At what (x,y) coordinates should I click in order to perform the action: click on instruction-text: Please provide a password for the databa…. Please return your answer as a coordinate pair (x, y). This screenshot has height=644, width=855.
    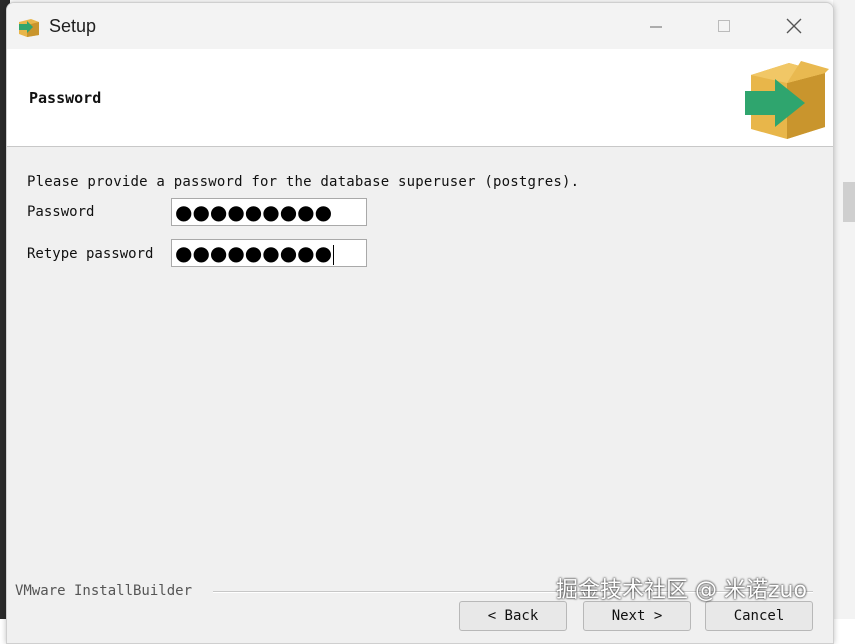
    Looking at the image, I should click on (303, 182).